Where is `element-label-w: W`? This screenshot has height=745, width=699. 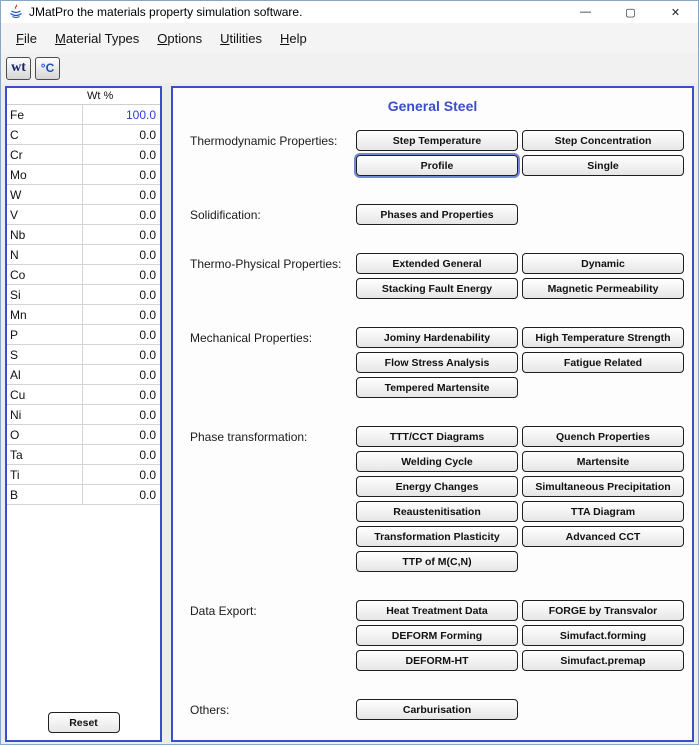 element-label-w: W is located at coordinates (45, 194).